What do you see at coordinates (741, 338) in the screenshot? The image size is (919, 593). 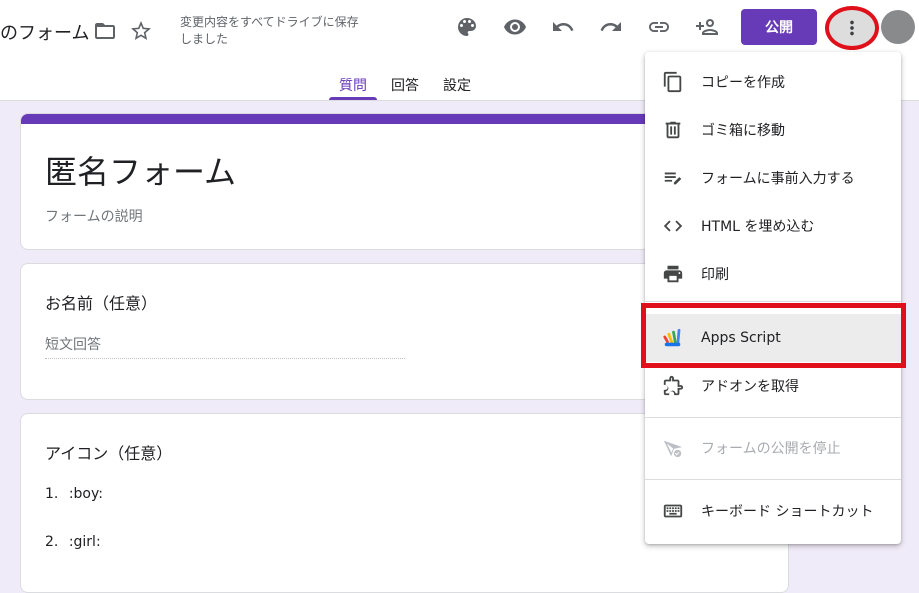 I see `menu-item-label: Apps Script` at bounding box center [741, 338].